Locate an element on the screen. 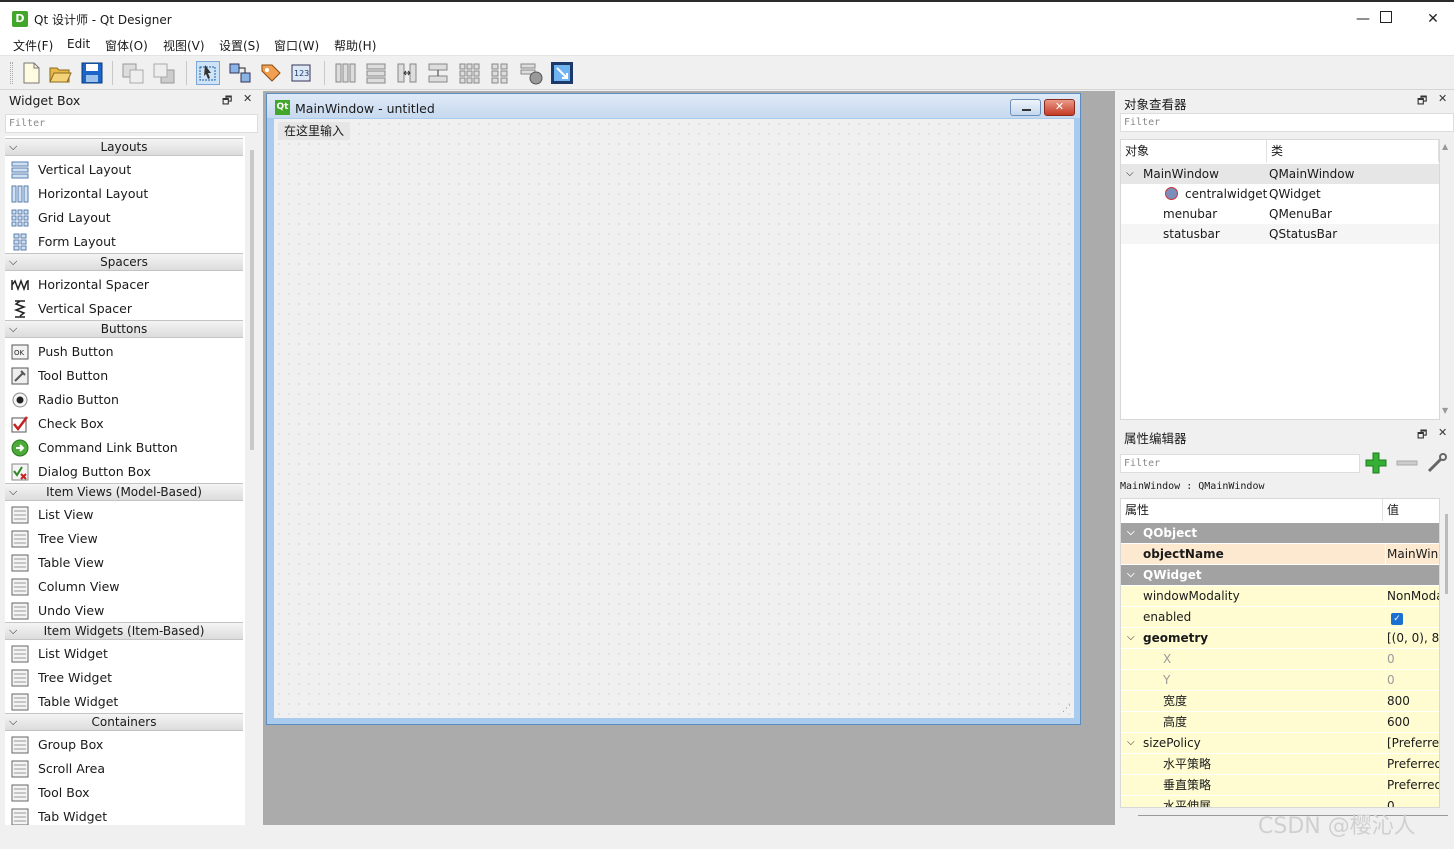 This screenshot has width=1454, height=849. form-menu-placeholder: 在这里输入 is located at coordinates (314, 131).